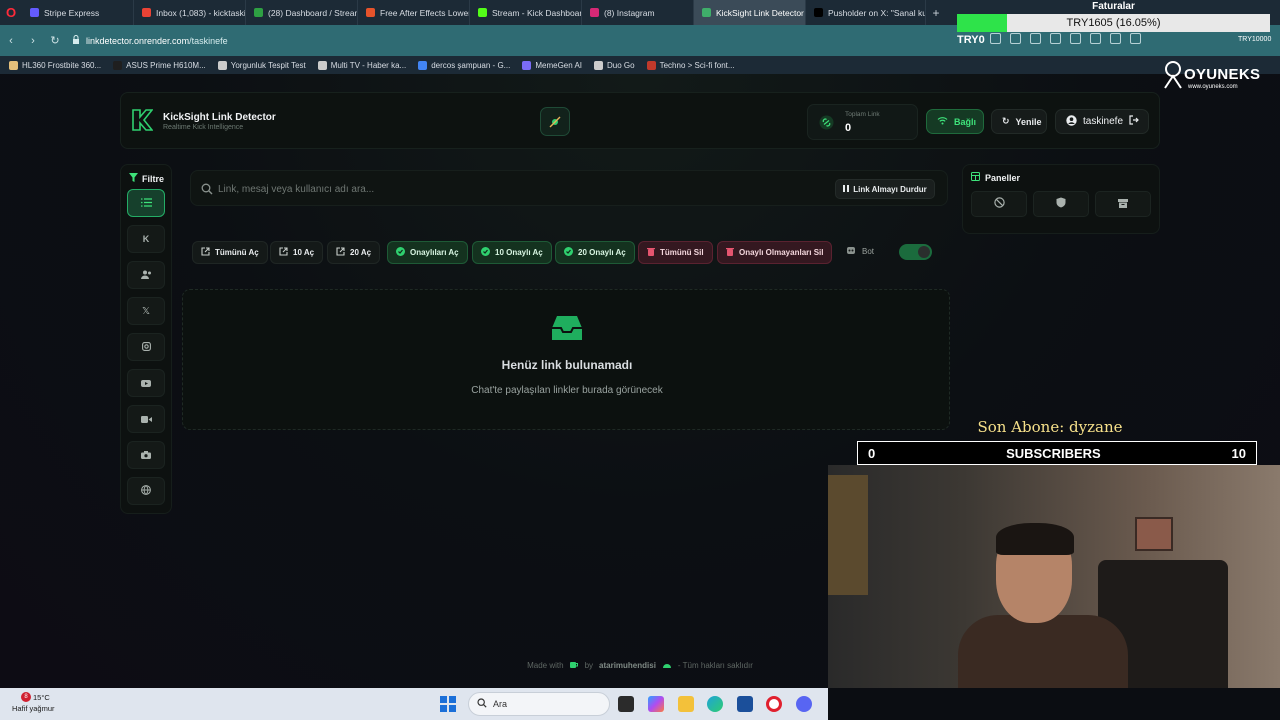 The width and height of the screenshot is (1280, 720). I want to click on oyuneks-brand-name: OYUNEKS, so click(1222, 74).